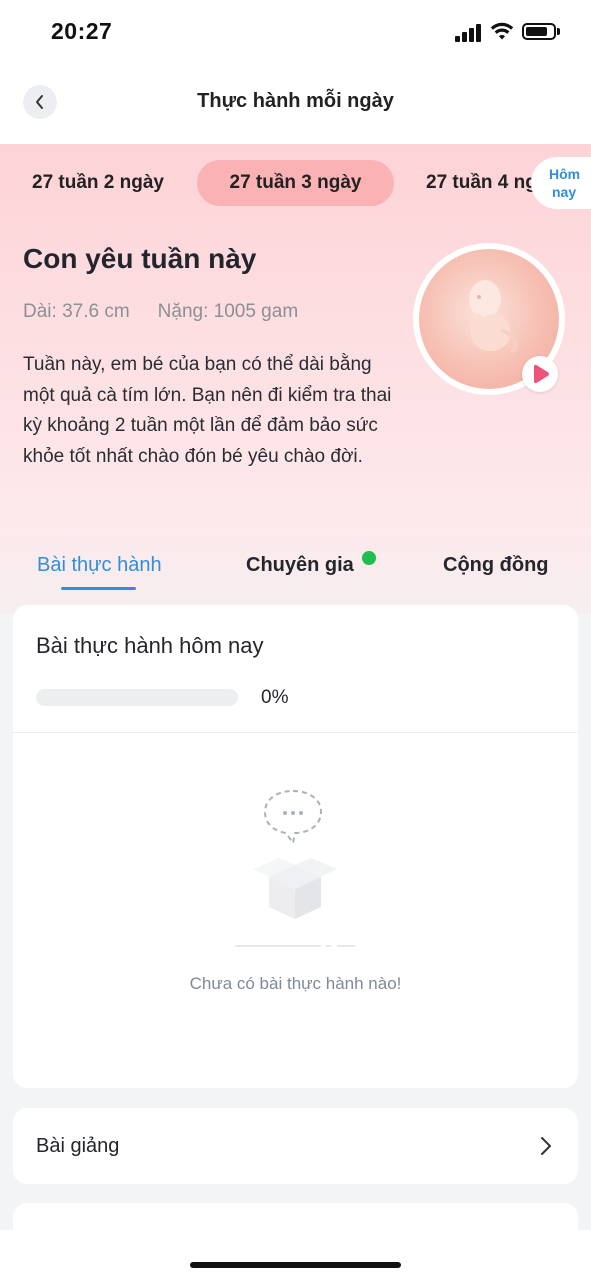 The height and width of the screenshot is (1280, 591). I want to click on baby-weight: Nặng: 1005 gam, so click(228, 311).